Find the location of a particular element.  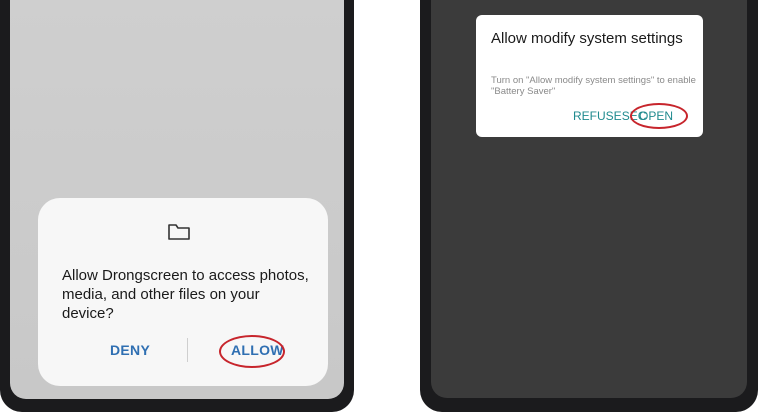

folder-icon is located at coordinates (179, 232).